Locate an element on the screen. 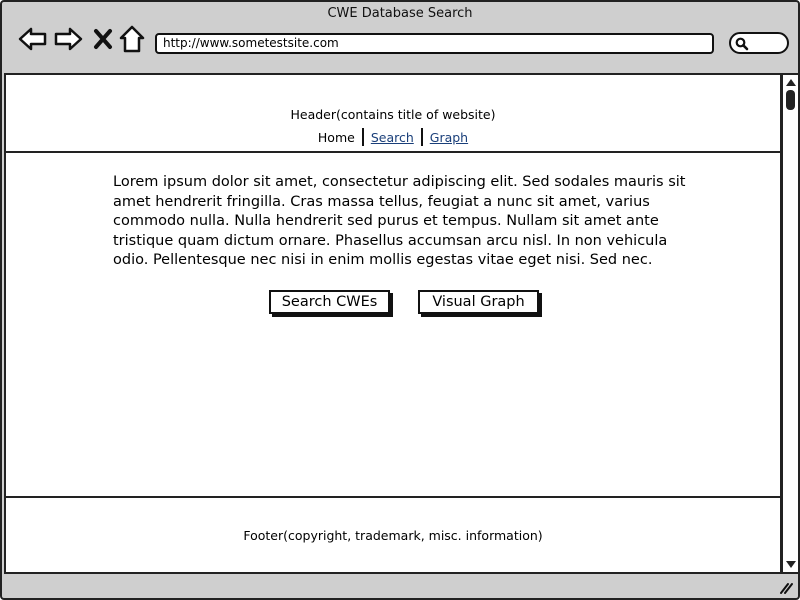  nav-home: Home is located at coordinates (336, 137).